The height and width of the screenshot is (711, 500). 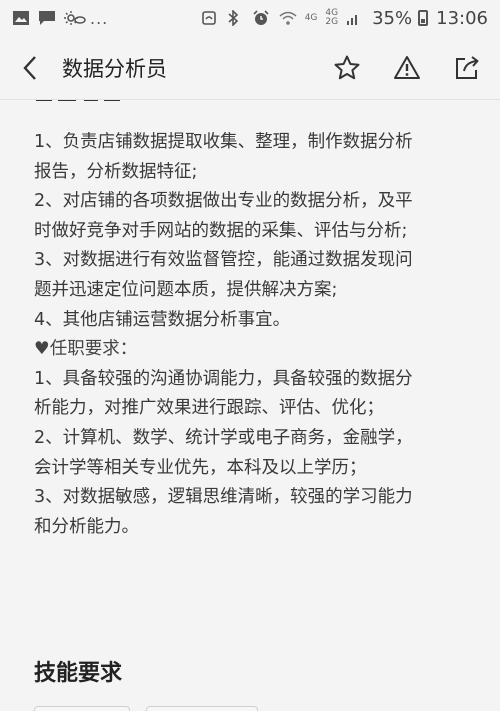 What do you see at coordinates (210, 18) in the screenshot?
I see `android-icon` at bounding box center [210, 18].